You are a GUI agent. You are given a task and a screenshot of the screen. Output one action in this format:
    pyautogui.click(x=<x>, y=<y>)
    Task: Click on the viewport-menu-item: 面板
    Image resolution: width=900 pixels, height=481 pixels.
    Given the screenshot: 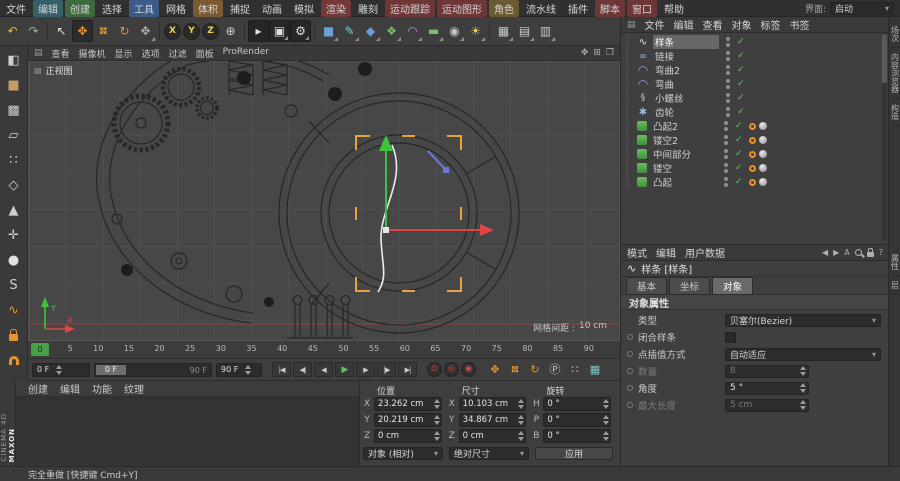 What is the action you would take?
    pyautogui.click(x=205, y=53)
    